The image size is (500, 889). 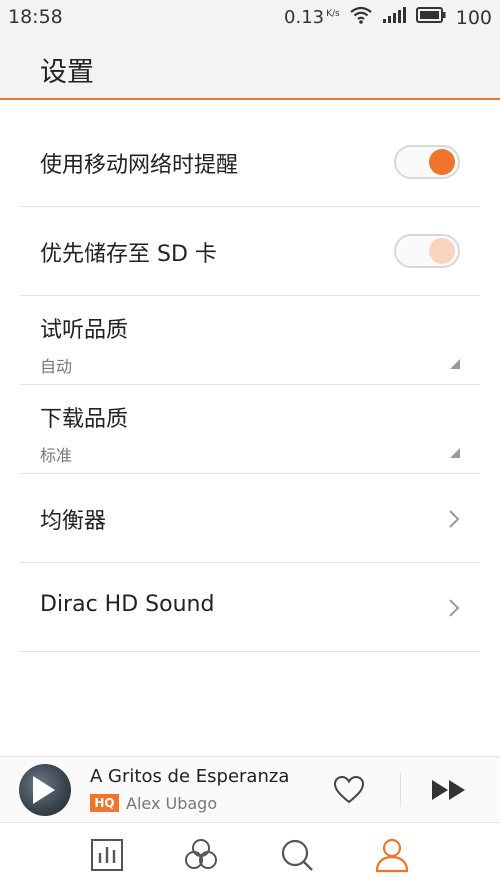 I want to click on battery-level: 100, so click(x=473, y=17).